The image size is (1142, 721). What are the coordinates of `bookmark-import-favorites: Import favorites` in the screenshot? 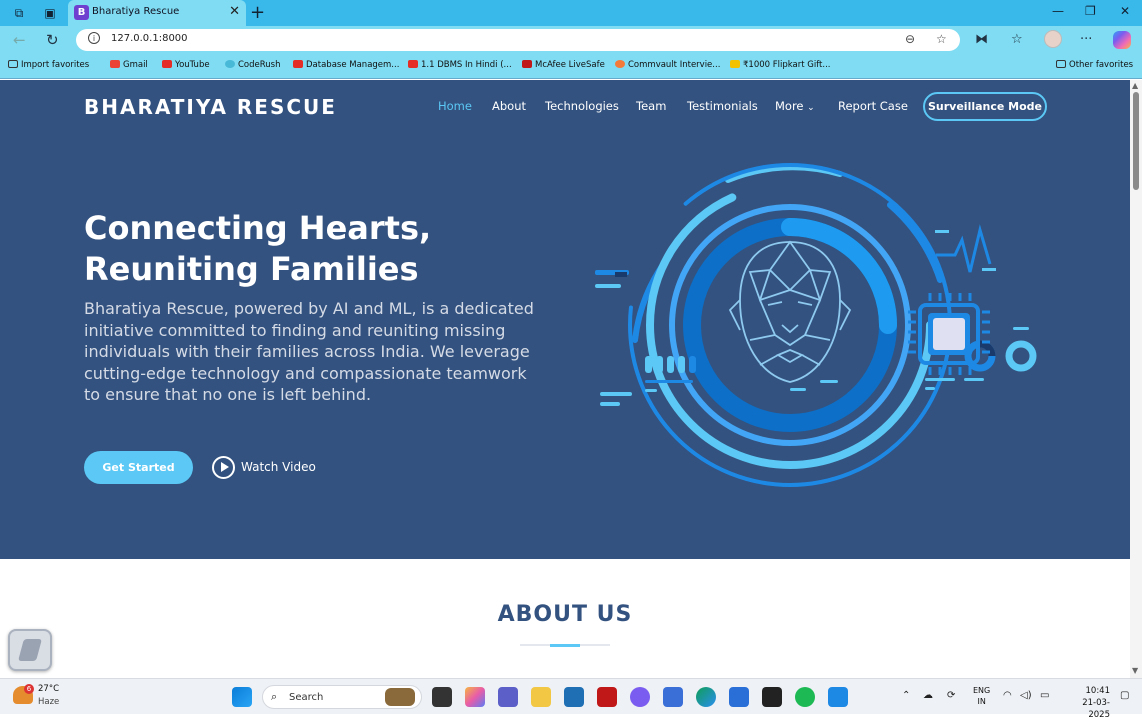 It's located at (48, 65).